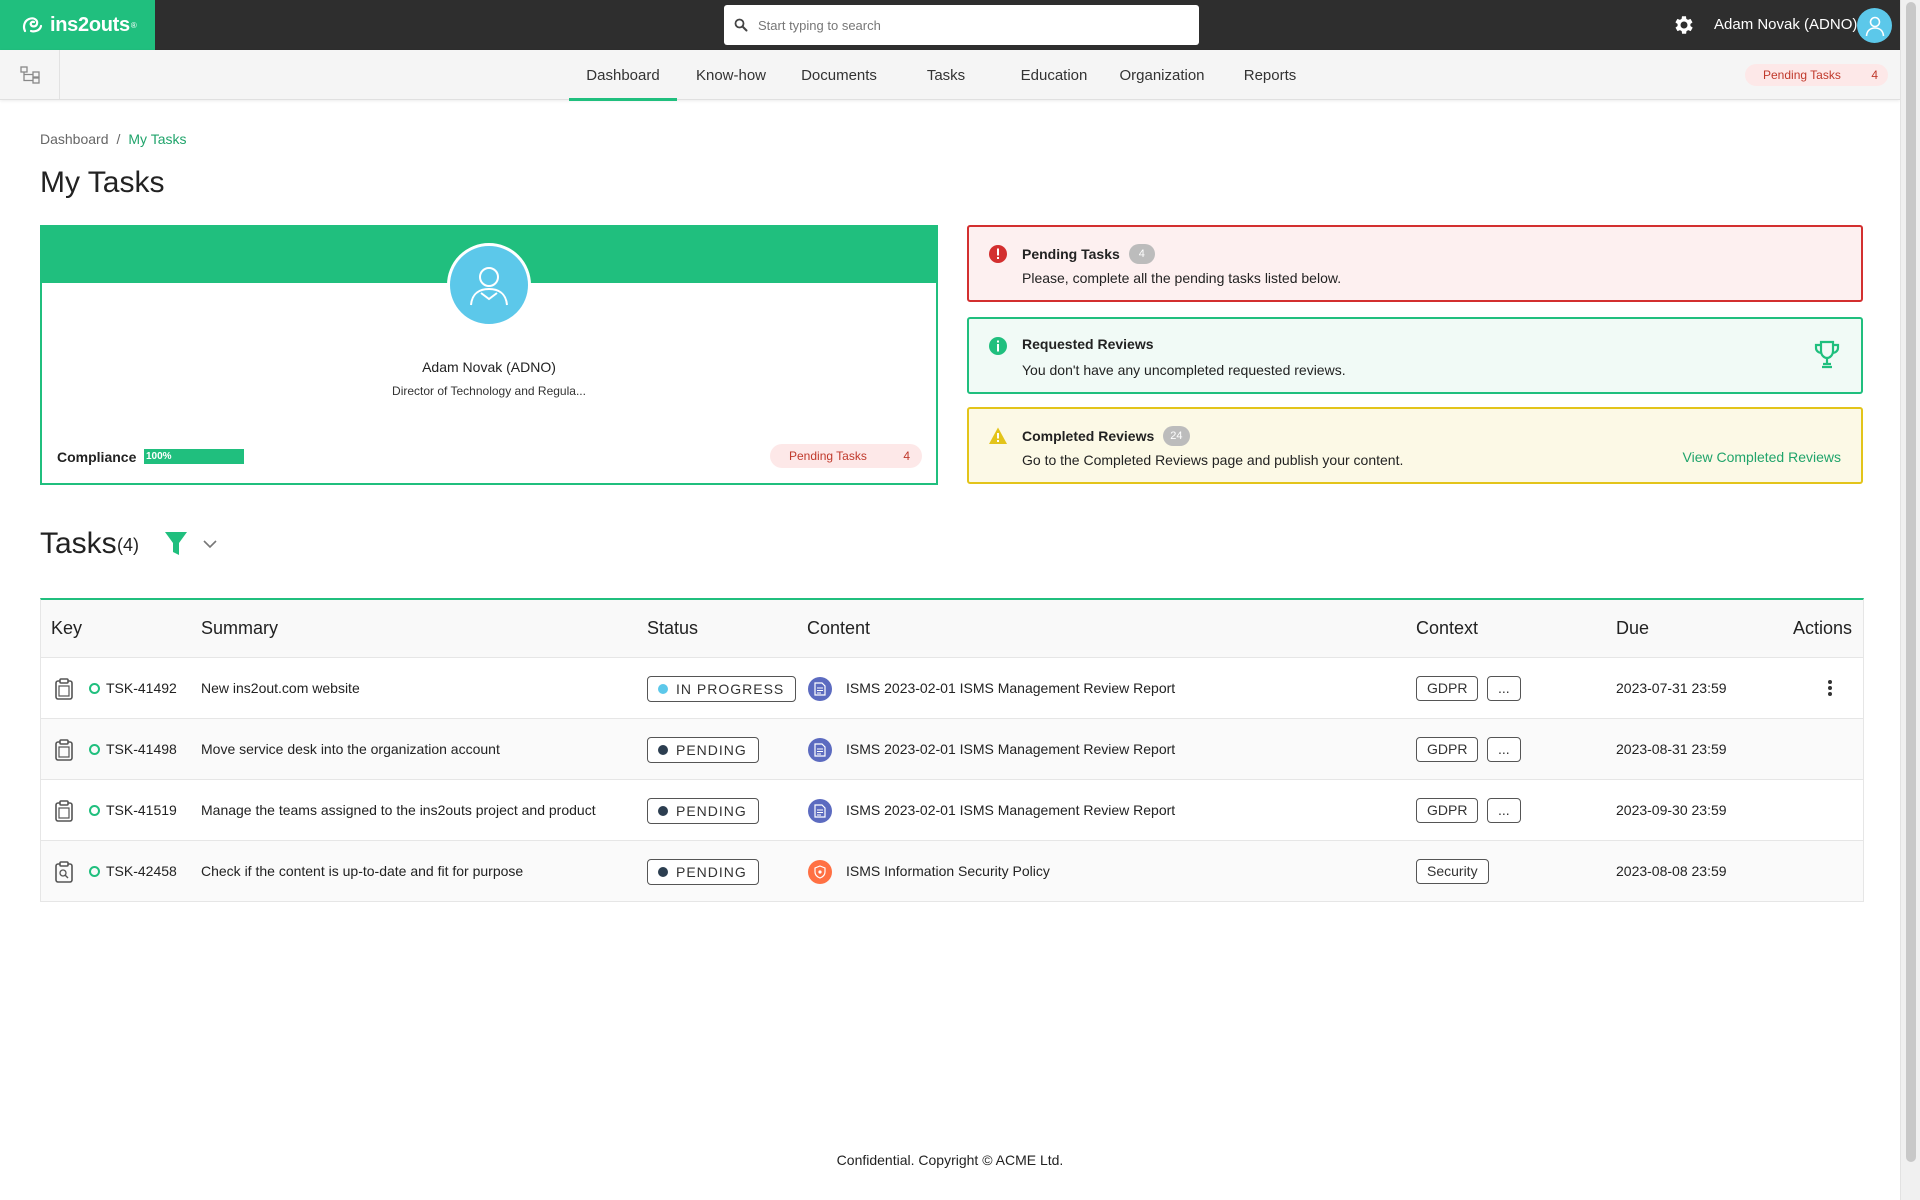 This screenshot has height=1200, width=1920. What do you see at coordinates (1830, 688) in the screenshot?
I see `kebab-menu-icon` at bounding box center [1830, 688].